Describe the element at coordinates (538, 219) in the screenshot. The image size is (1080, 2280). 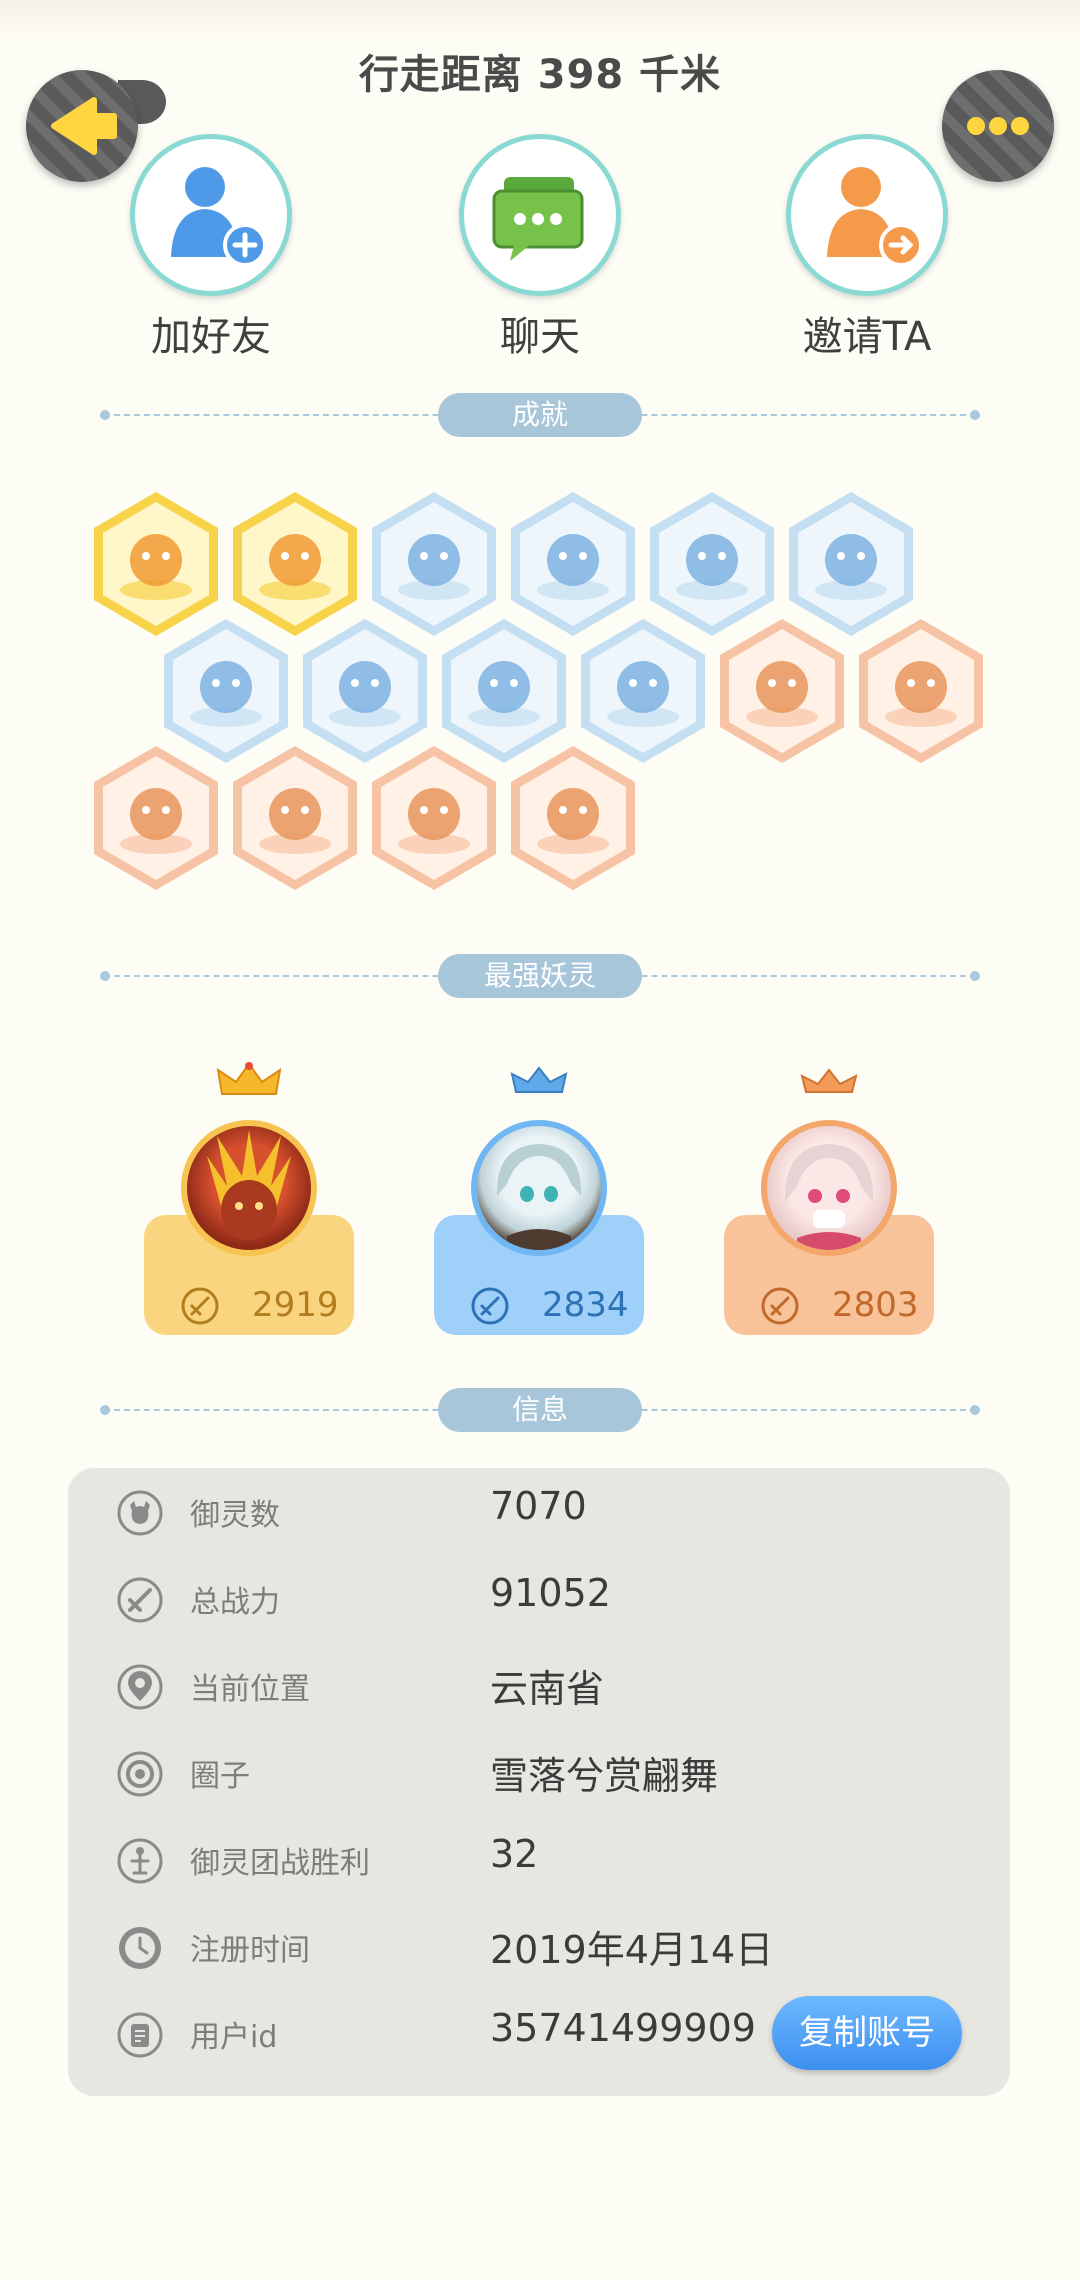
I see `chat-bubble-icon` at that location.